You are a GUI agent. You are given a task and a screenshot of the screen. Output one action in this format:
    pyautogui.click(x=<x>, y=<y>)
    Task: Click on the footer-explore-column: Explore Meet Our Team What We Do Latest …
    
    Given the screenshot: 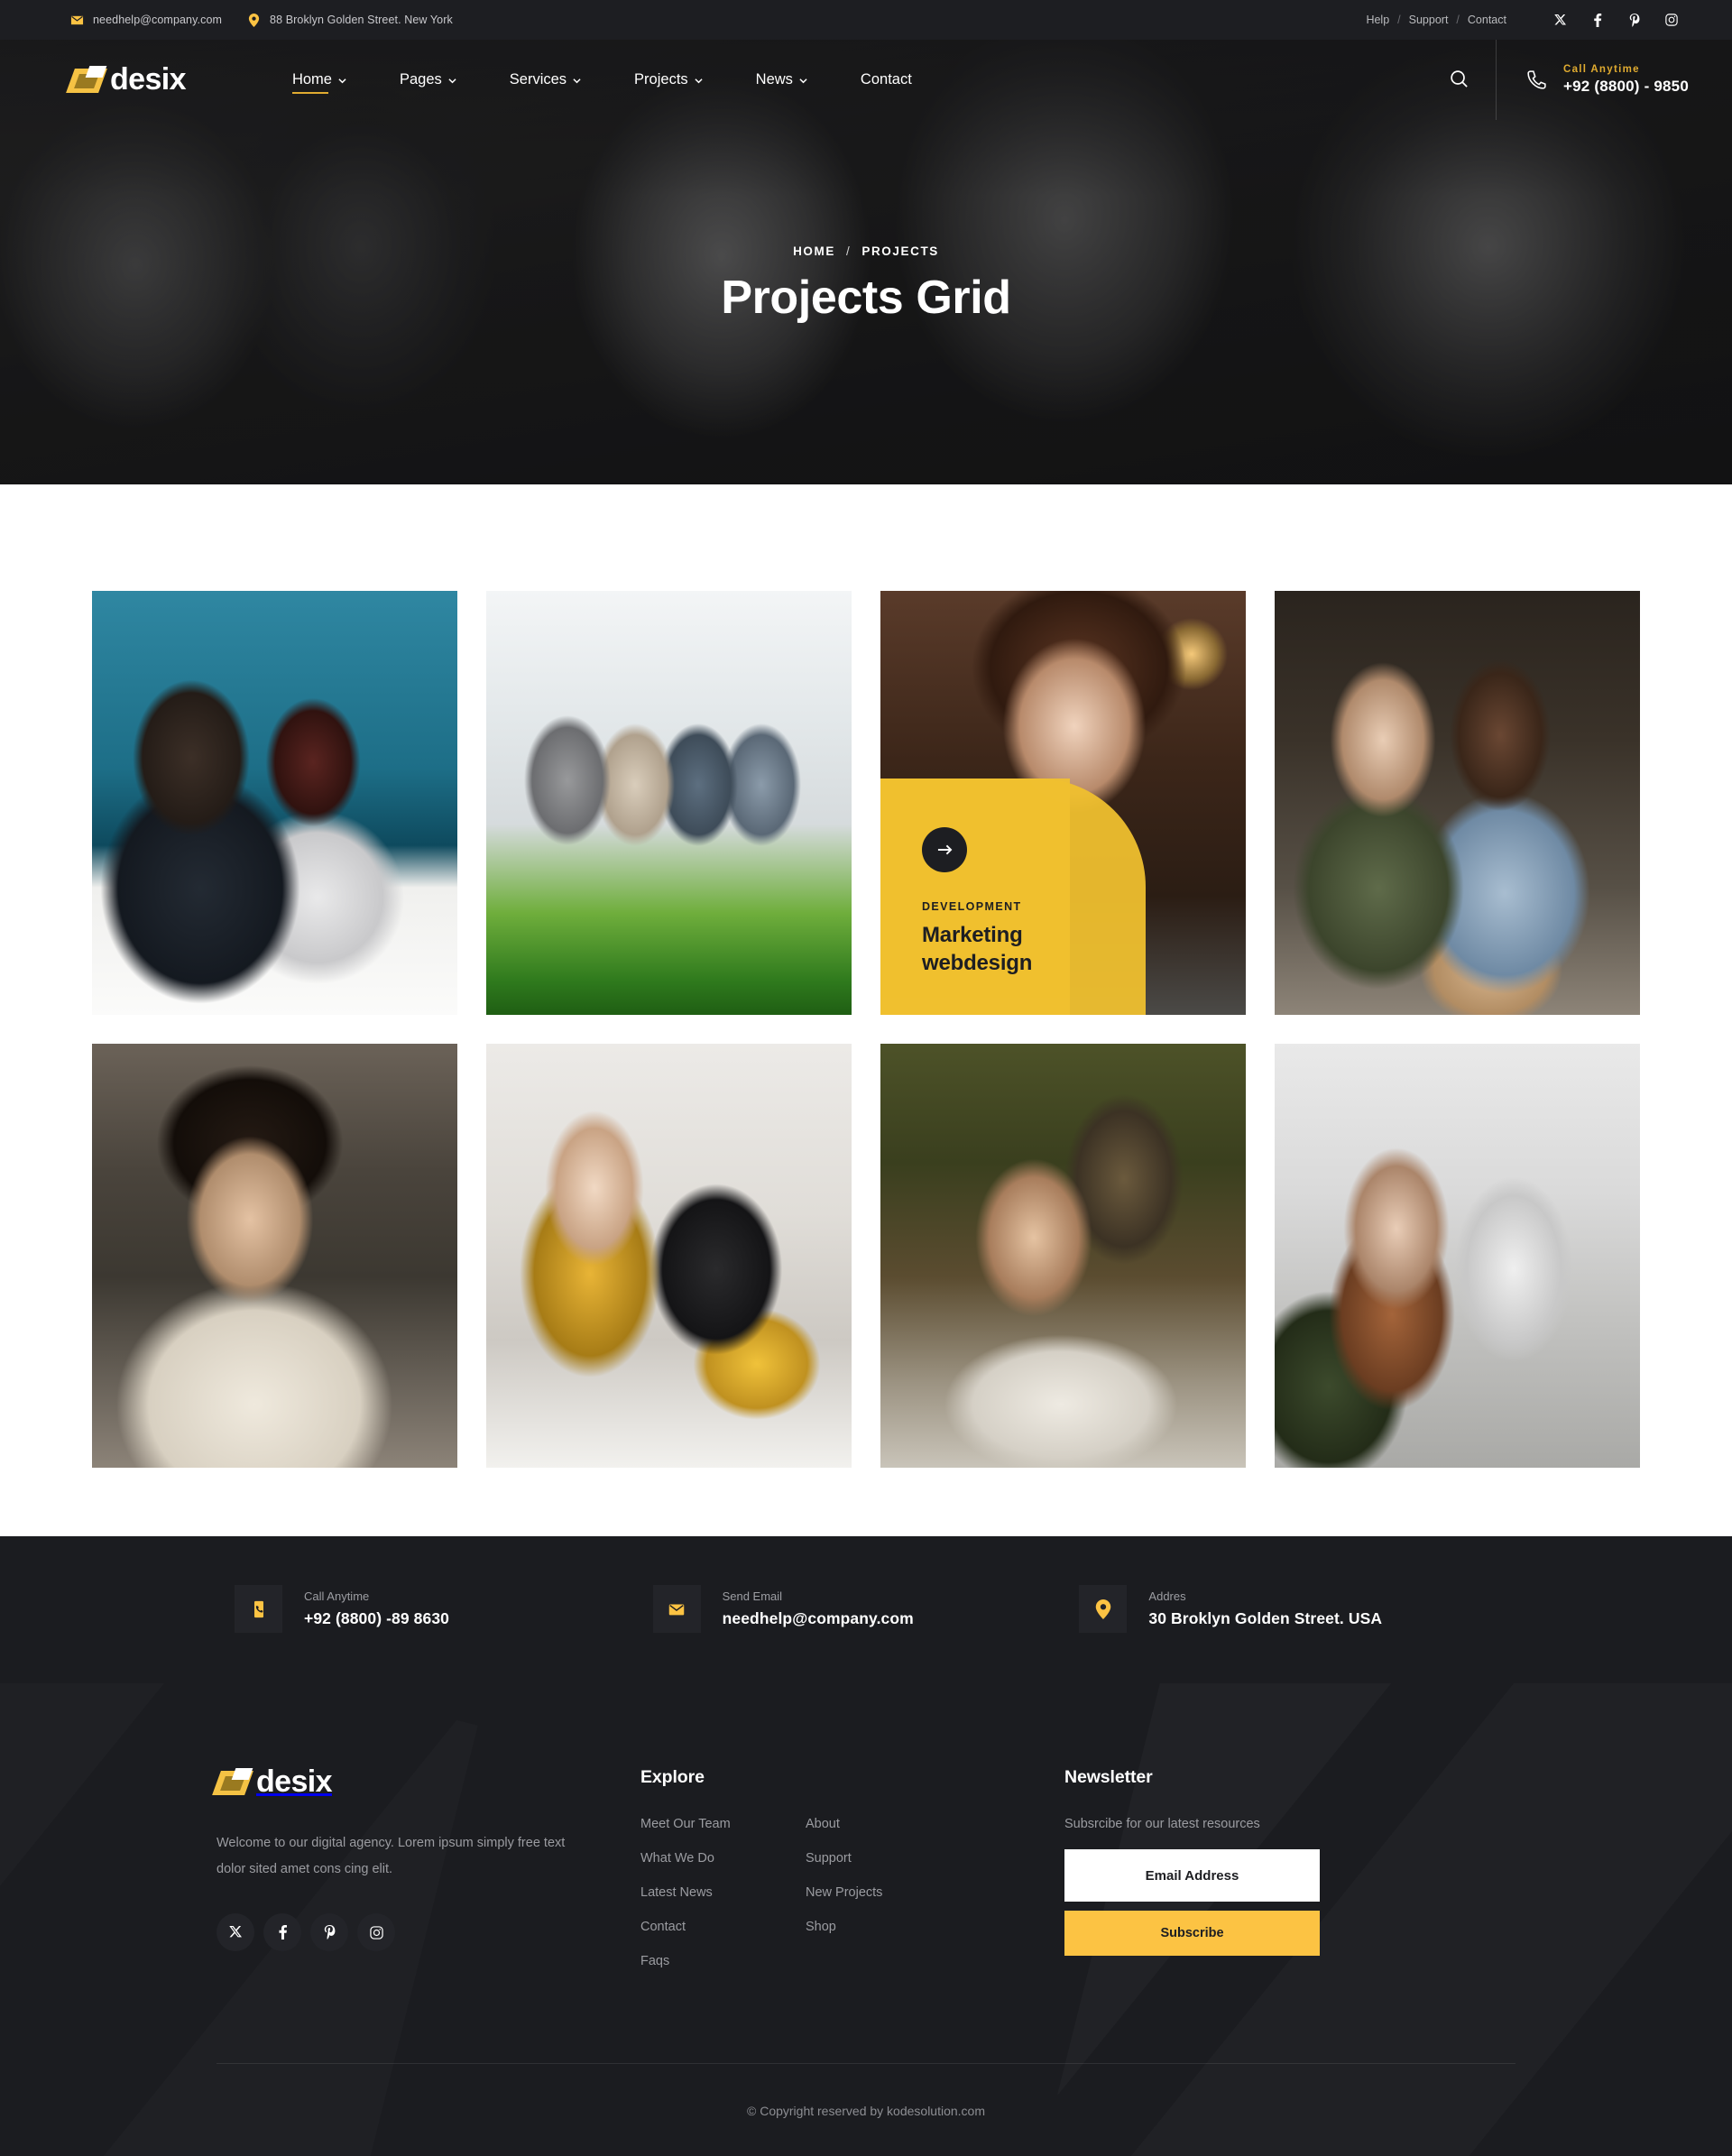 What is the action you would take?
    pyautogui.click(x=852, y=1866)
    